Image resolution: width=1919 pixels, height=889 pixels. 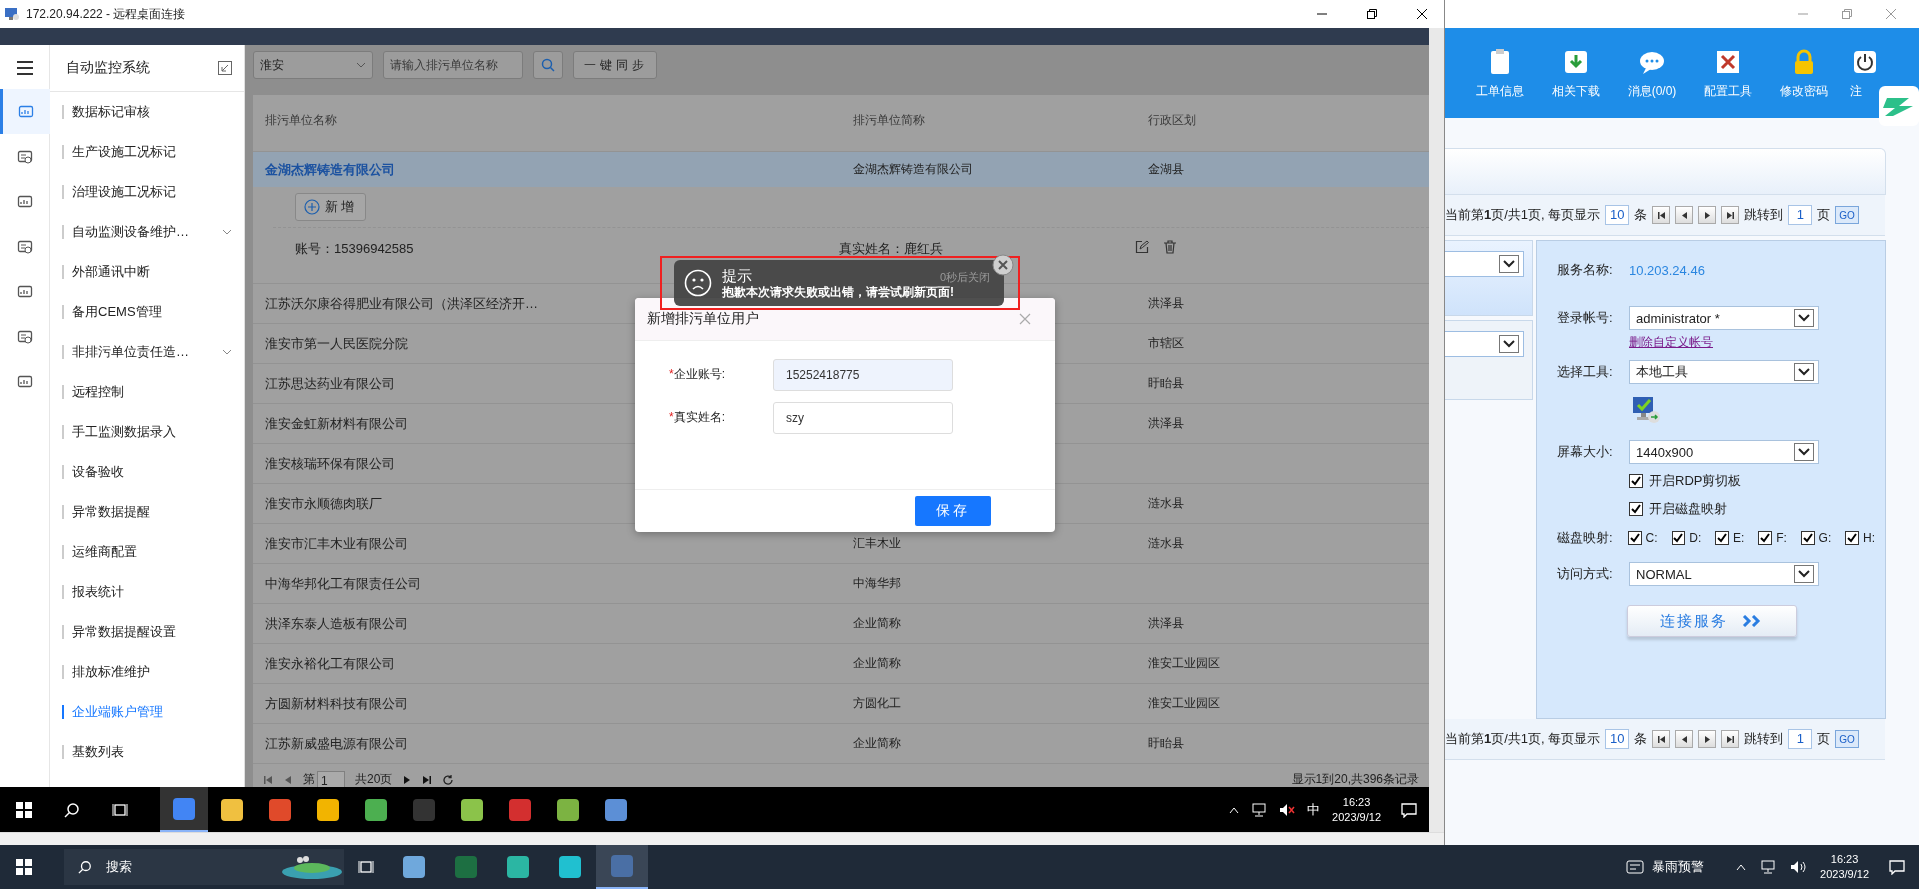 I want to click on save-button: 保存, so click(x=953, y=511).